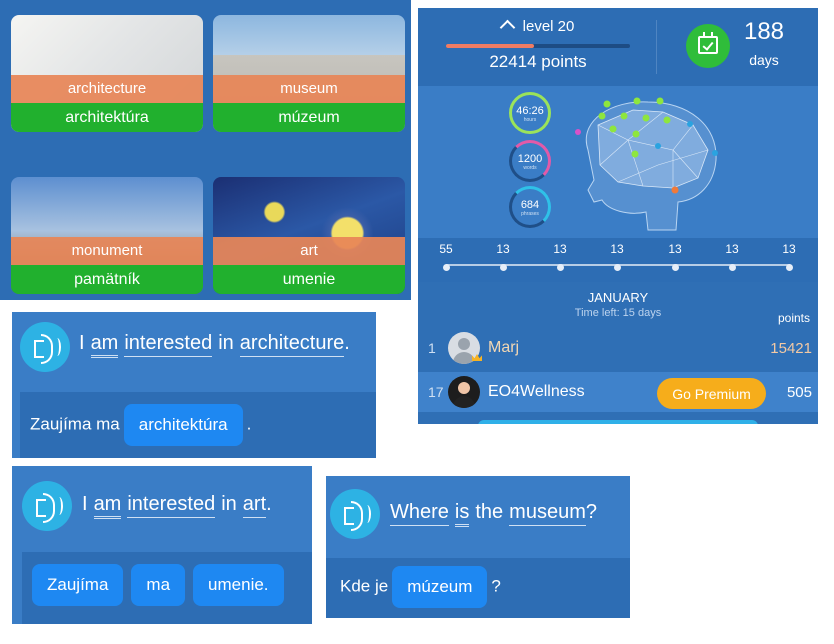  Describe the element at coordinates (462, 514) in the screenshot. I see `word: is` at that location.